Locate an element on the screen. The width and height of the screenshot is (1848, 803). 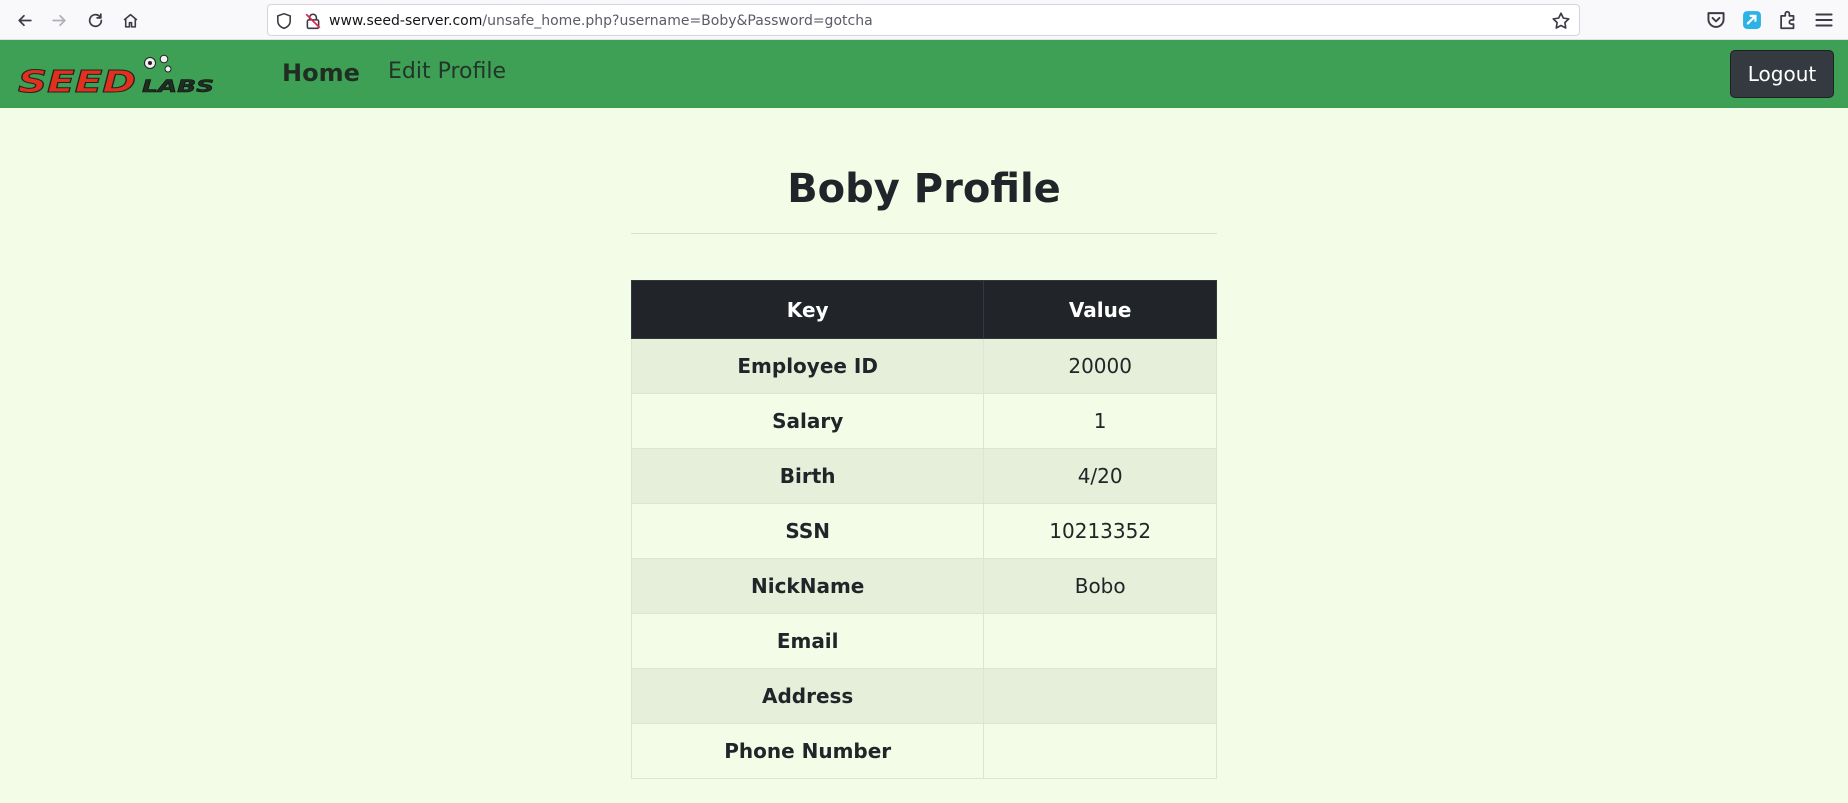
table-row: NickName Bobo is located at coordinates (923, 586).